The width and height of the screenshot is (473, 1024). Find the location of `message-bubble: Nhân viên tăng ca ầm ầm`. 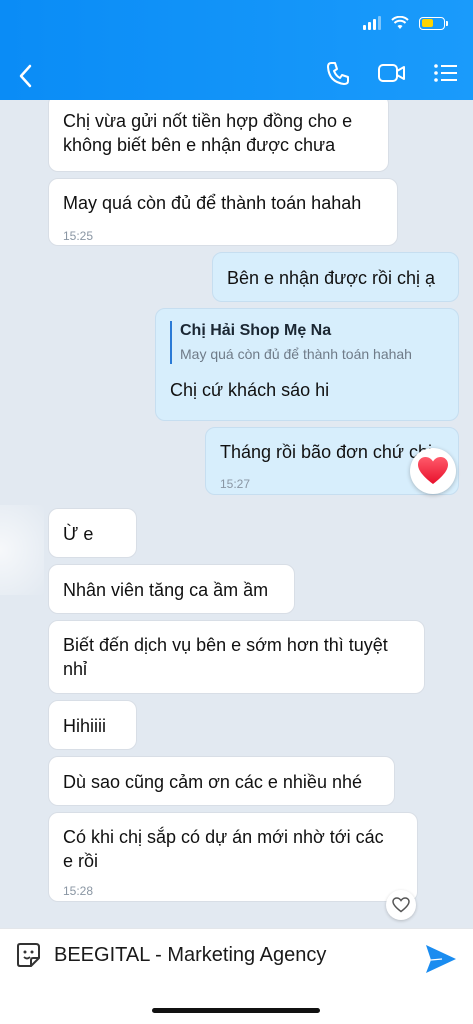

message-bubble: Nhân viên tăng ca ầm ầm is located at coordinates (171, 589).